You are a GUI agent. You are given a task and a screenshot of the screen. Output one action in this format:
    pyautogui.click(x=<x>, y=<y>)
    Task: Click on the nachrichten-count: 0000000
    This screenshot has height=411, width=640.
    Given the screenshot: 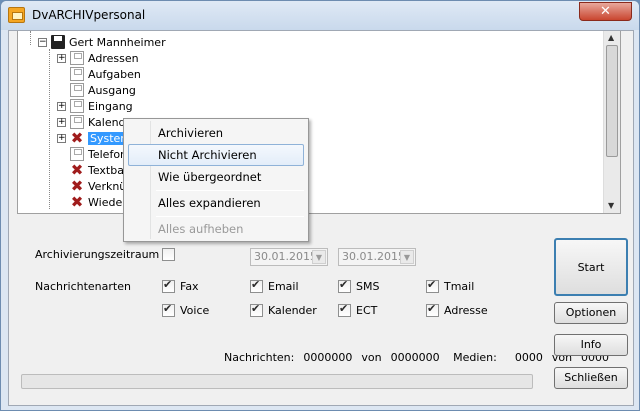 What is the action you would take?
    pyautogui.click(x=328, y=357)
    